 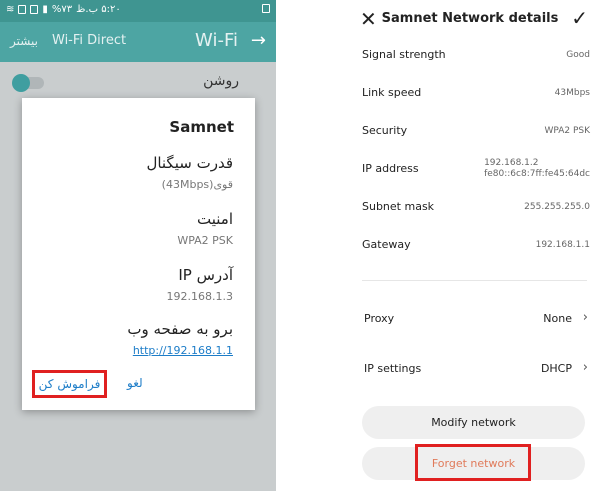 I want to click on row-label: Link speed, so click(x=392, y=92).